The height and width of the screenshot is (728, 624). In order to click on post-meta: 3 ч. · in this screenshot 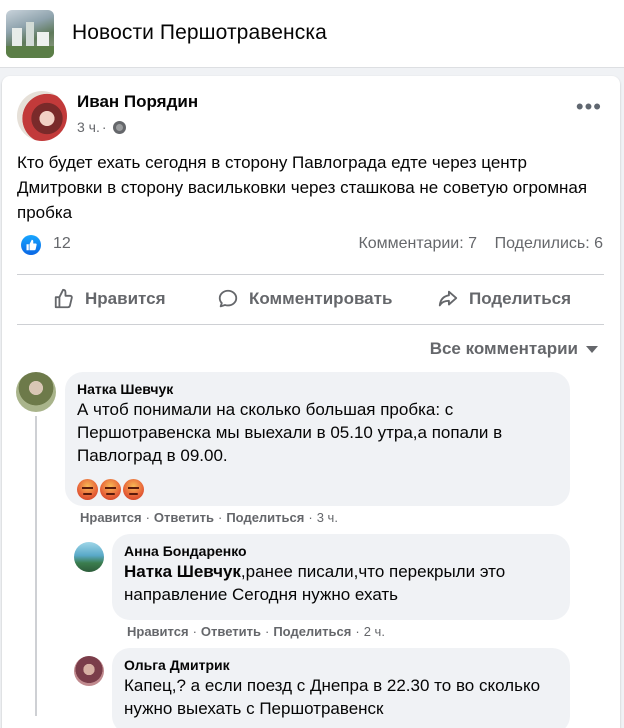, I will do `click(101, 127)`.